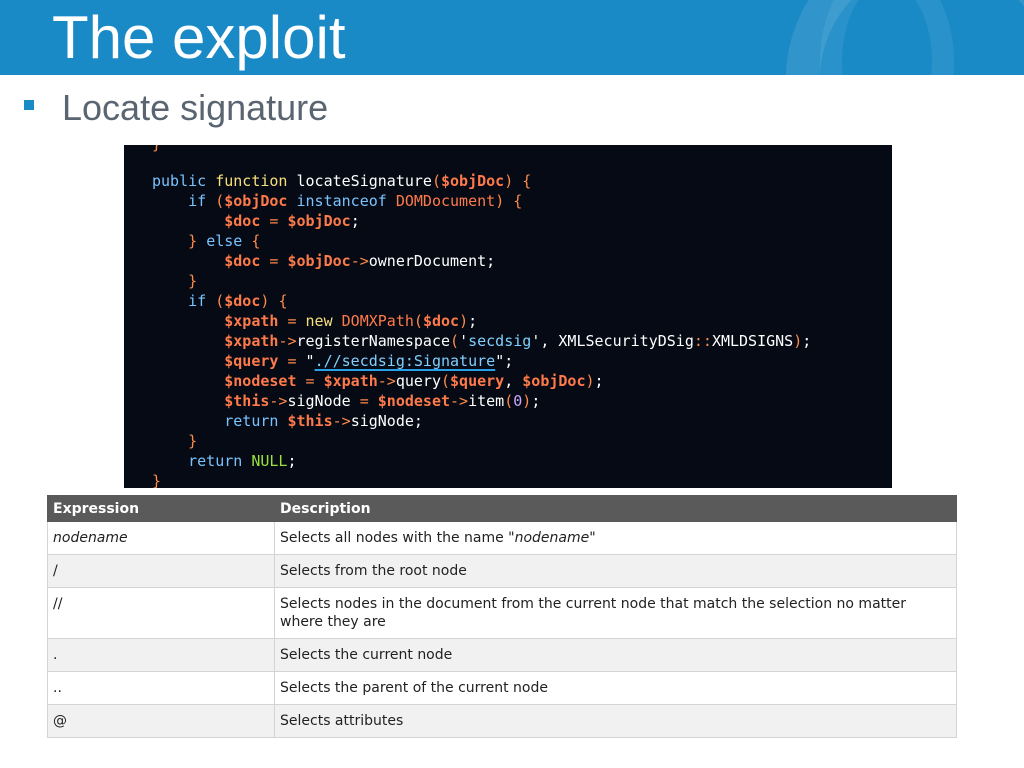  Describe the element at coordinates (513, 381) in the screenshot. I see `code-token: ,` at that location.